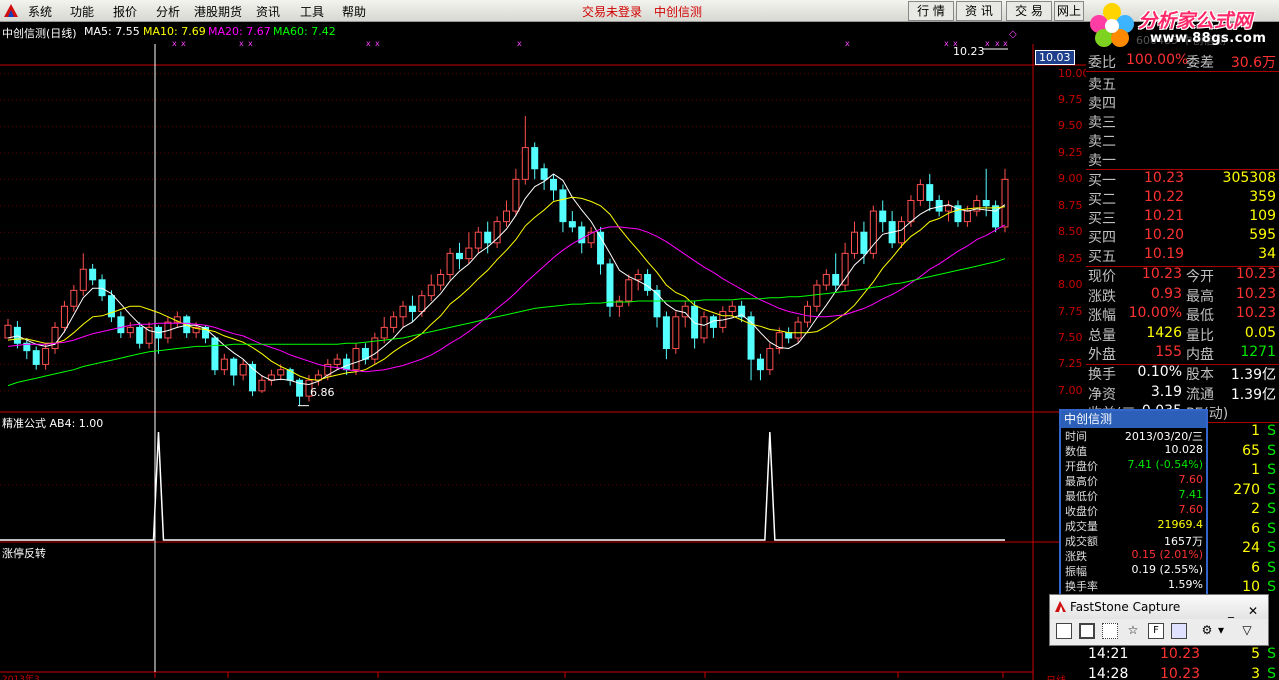  I want to click on login-status: 交易未登录, so click(612, 11).